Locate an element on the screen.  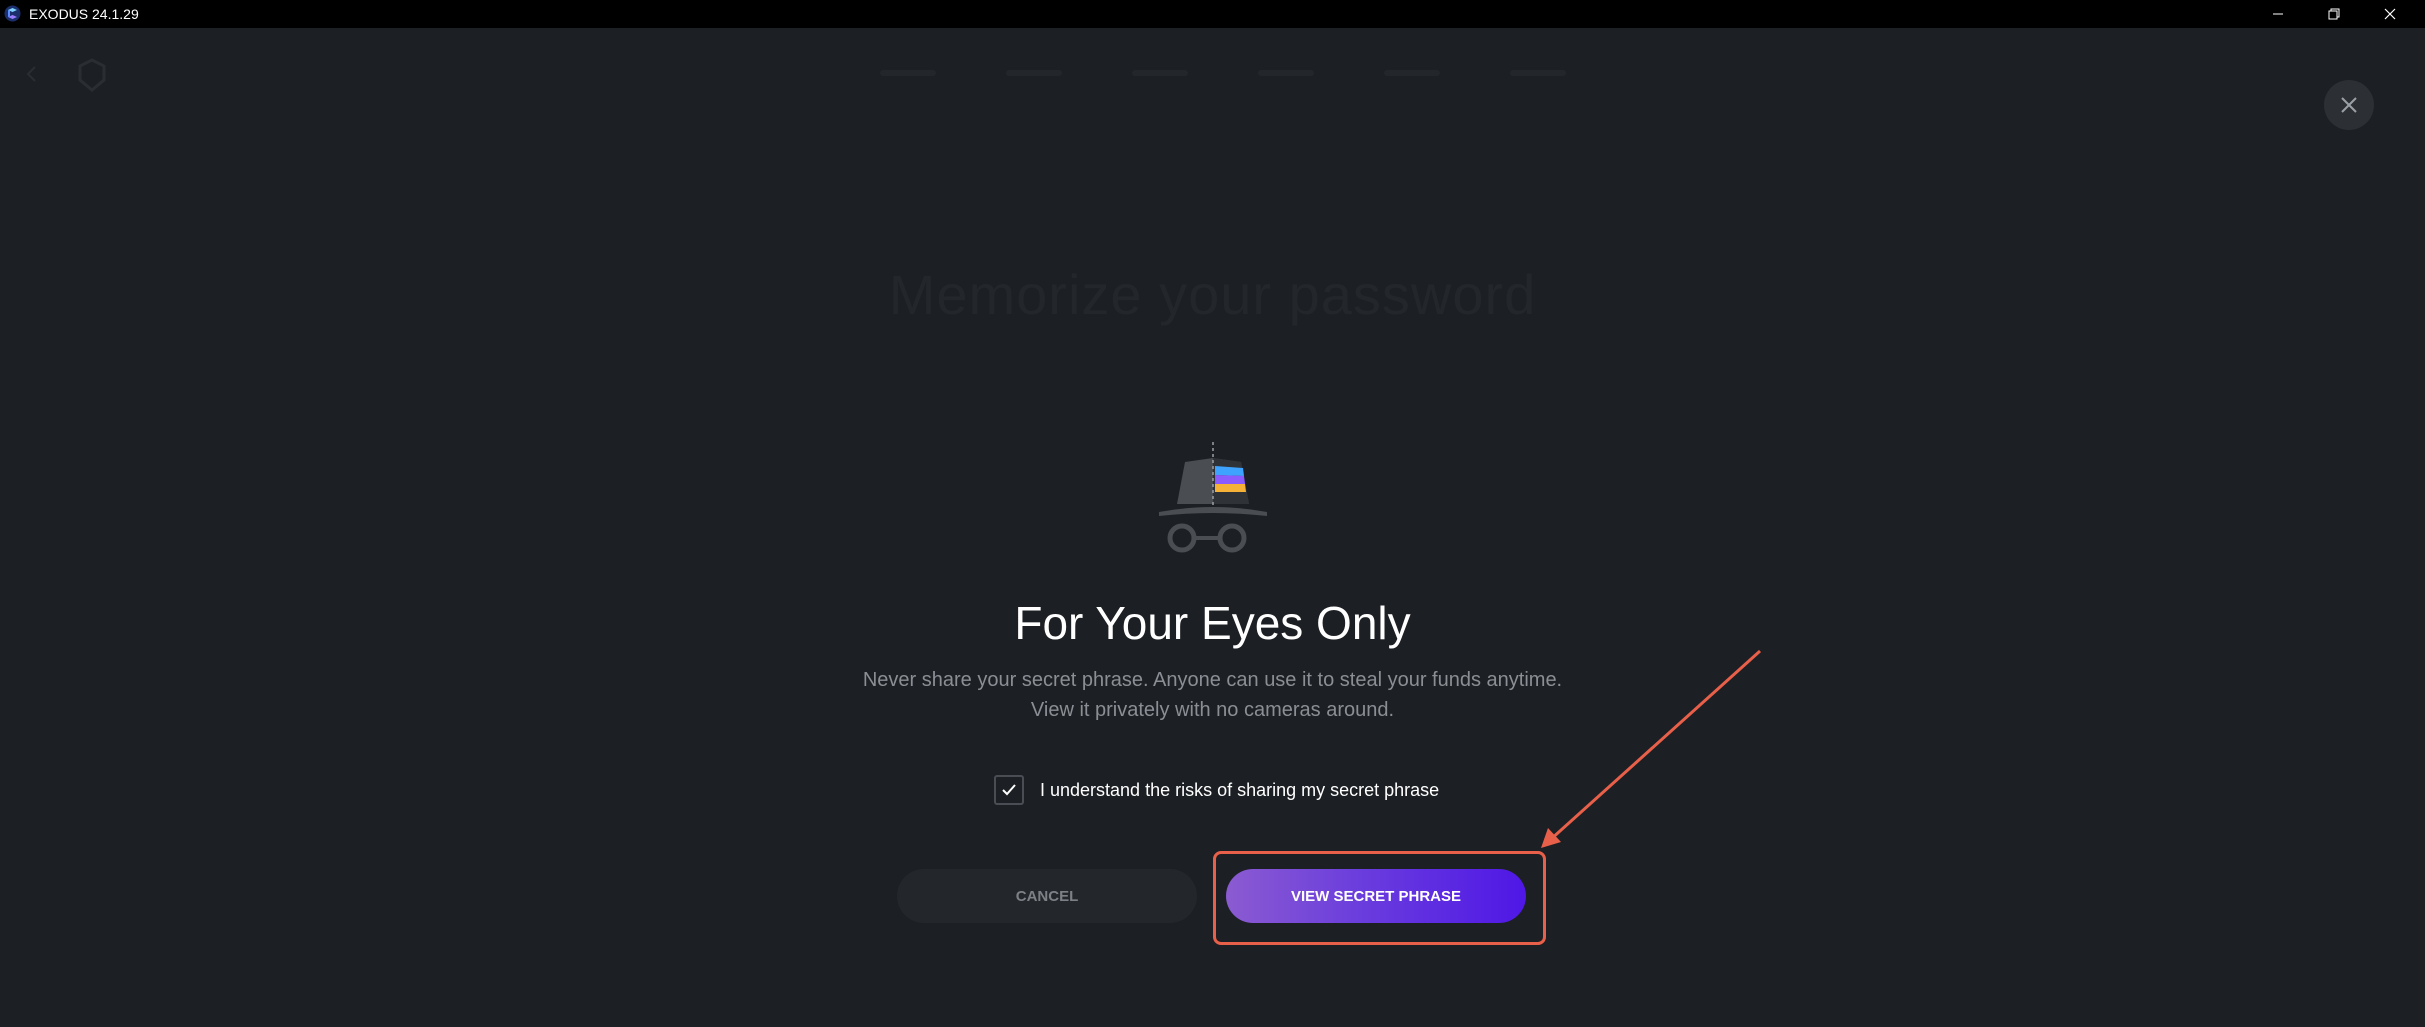
window-title: EXODUS 24.1.29 is located at coordinates (84, 14).